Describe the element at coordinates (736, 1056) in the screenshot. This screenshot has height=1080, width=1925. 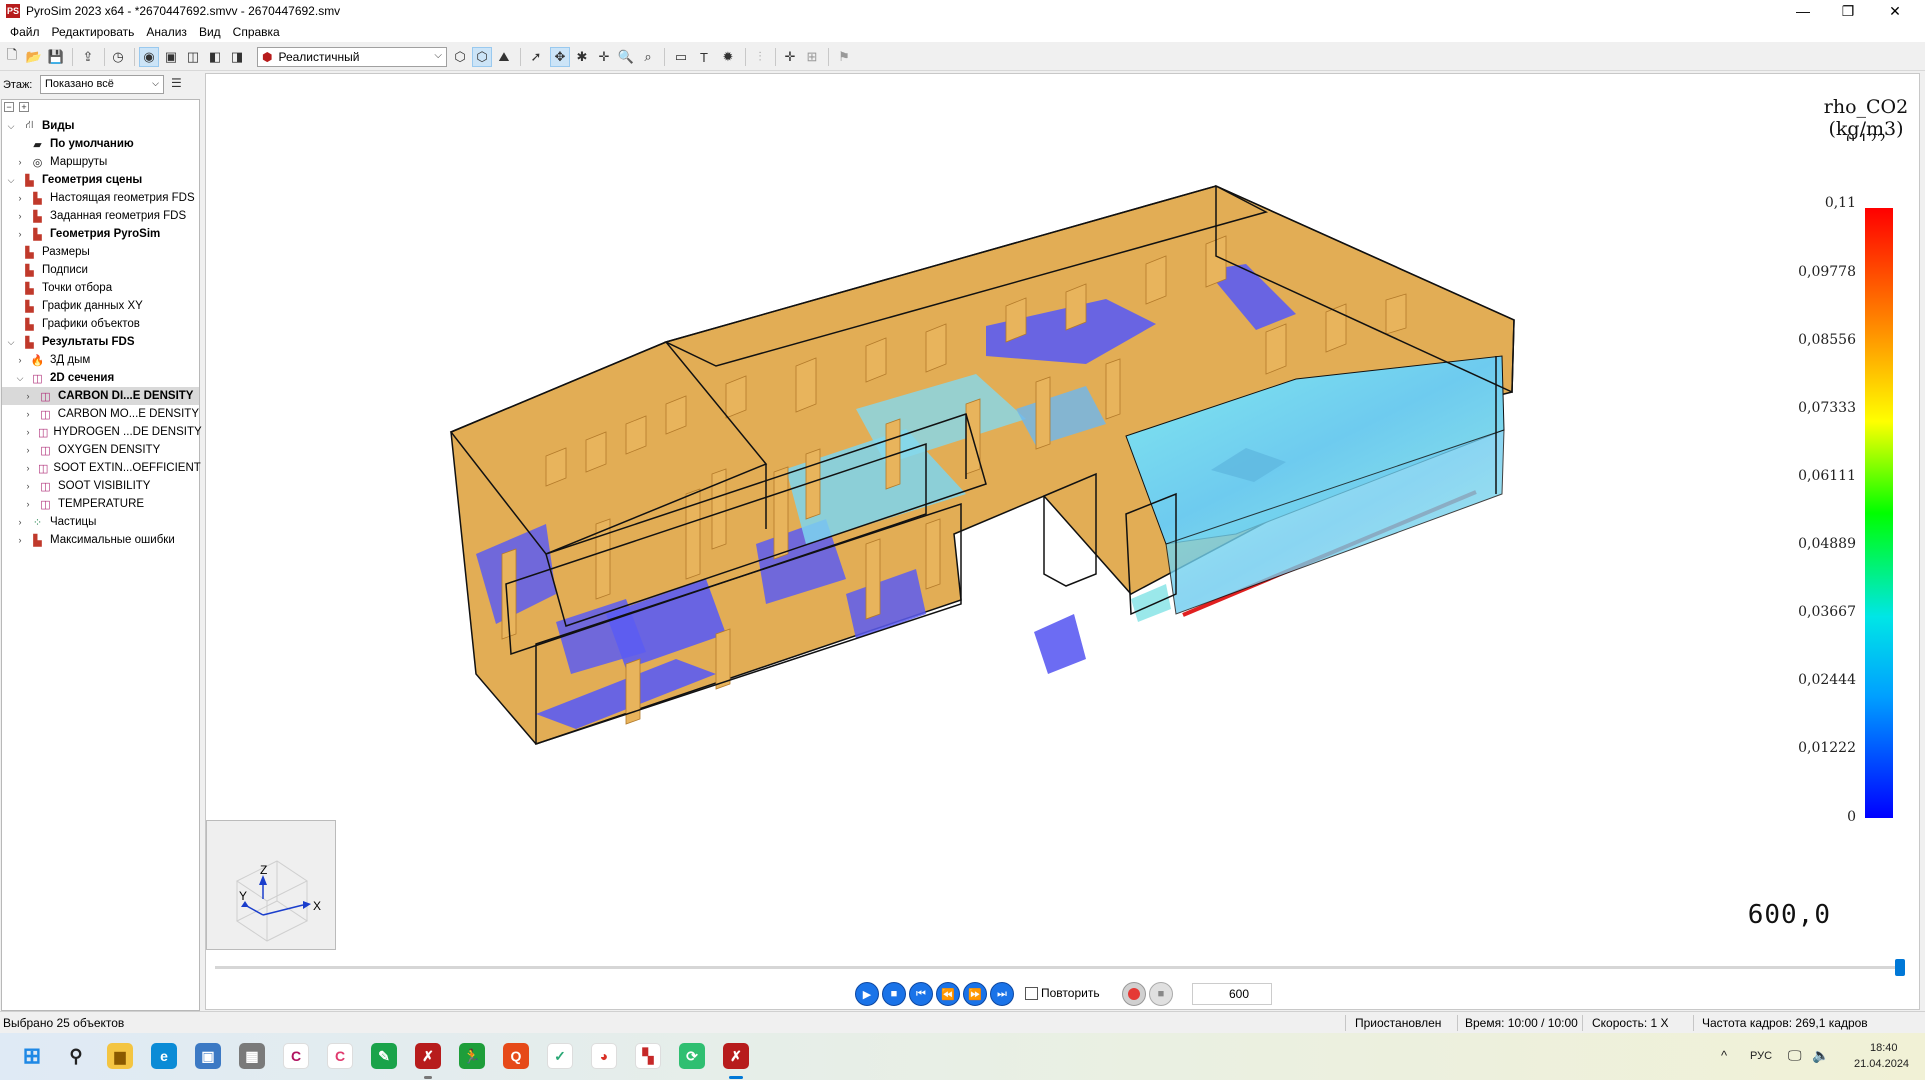
I see `pyrosim-active-icon: ✗` at that location.